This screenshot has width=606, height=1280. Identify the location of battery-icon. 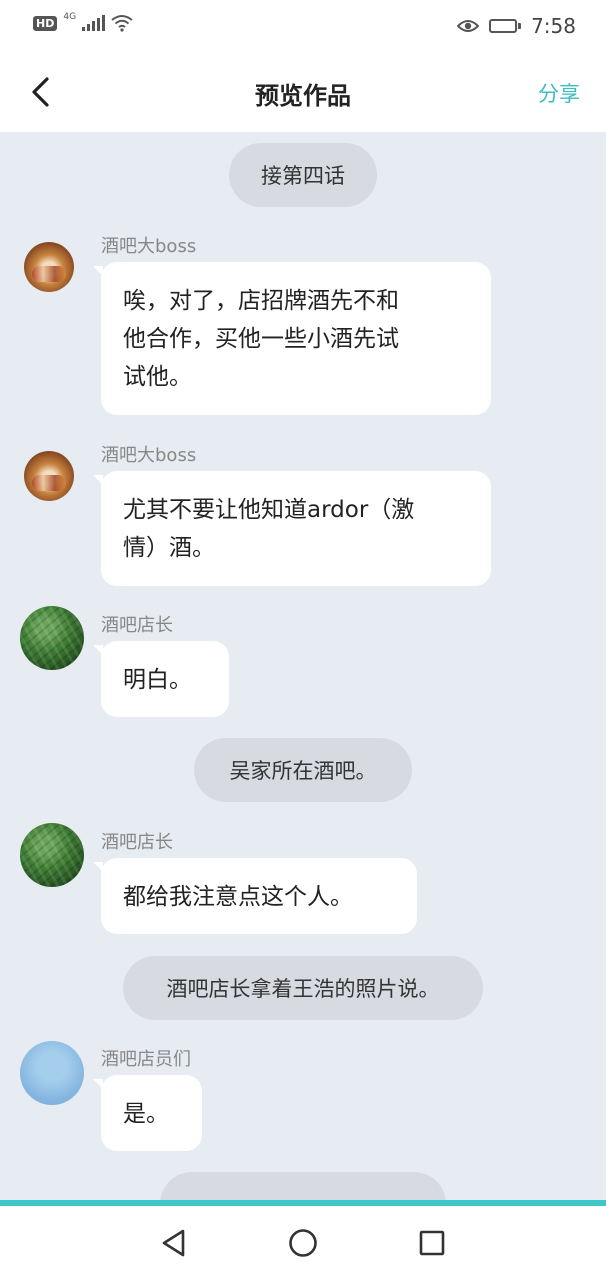
(505, 26).